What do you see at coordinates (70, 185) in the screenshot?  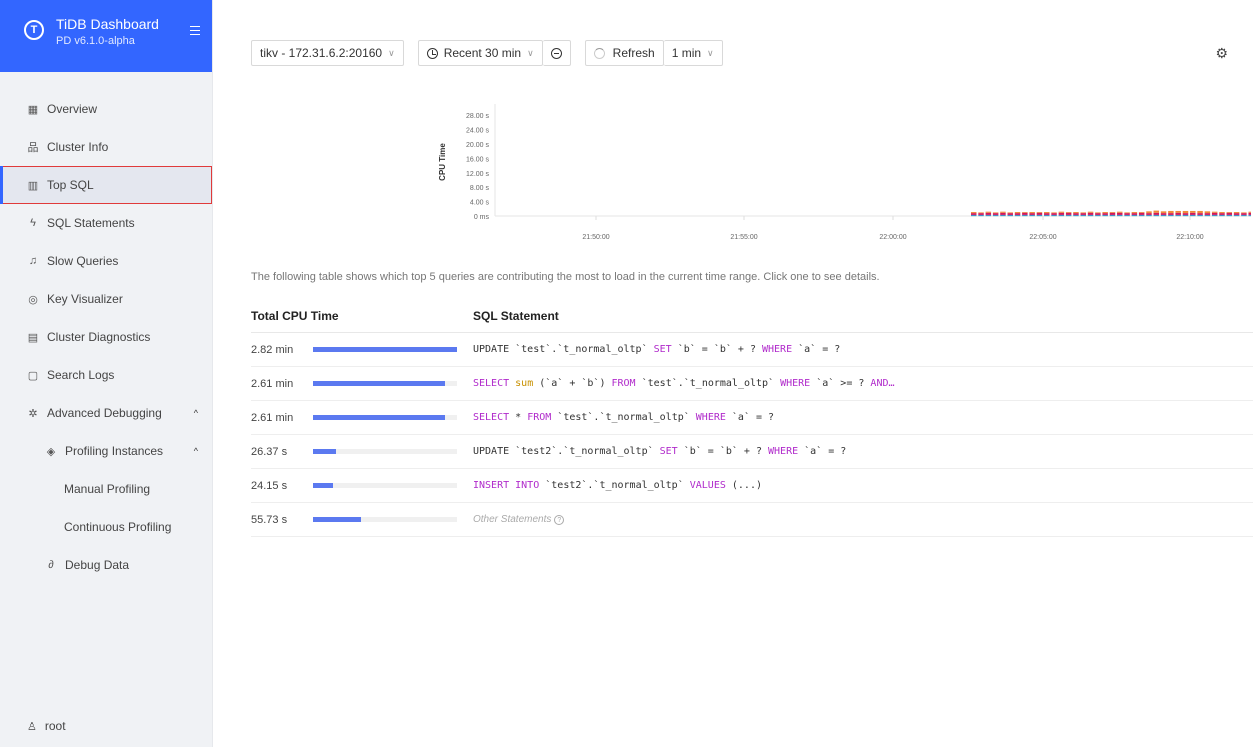 I see `sidebar-item-label: Top SQL` at bounding box center [70, 185].